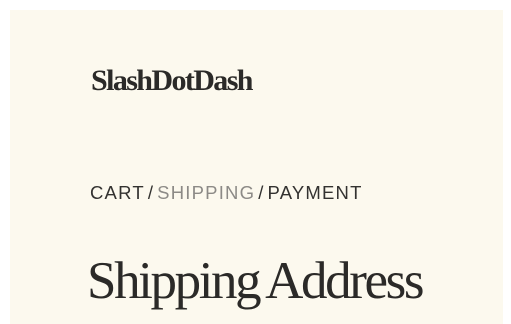 Image resolution: width=511 pixels, height=324 pixels. What do you see at coordinates (172, 81) in the screenshot?
I see `brand-logo: SlashDotDash` at bounding box center [172, 81].